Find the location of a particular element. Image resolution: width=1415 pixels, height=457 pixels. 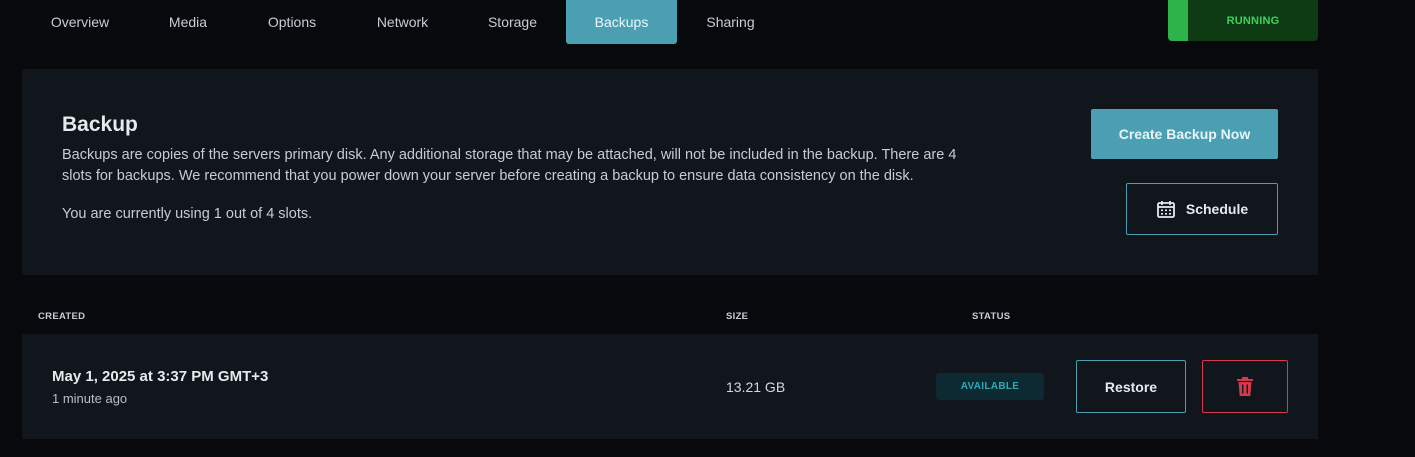

status-indicator is located at coordinates (1178, 20).